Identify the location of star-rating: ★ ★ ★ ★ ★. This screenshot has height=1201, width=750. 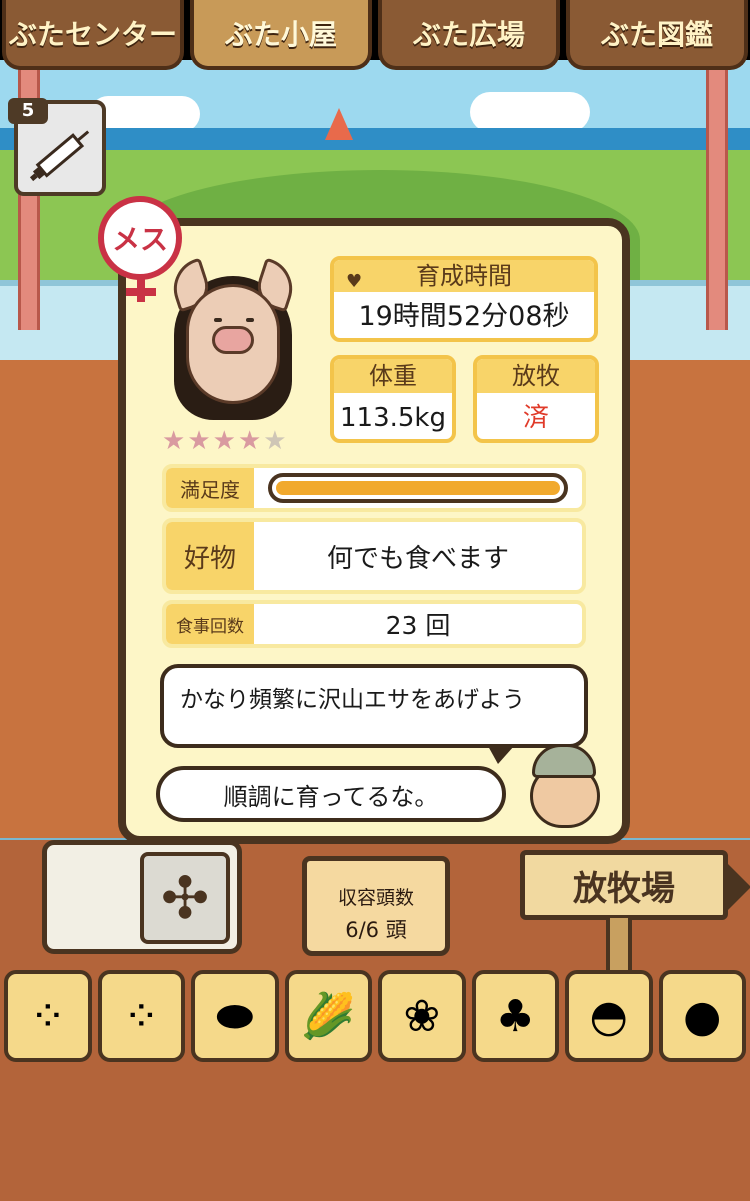
(224, 441).